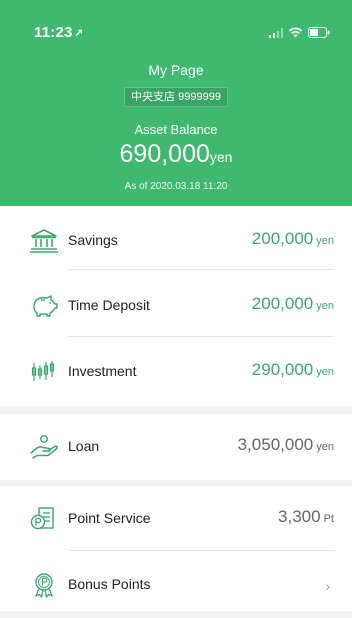 This screenshot has width=352, height=618. I want to click on account-amount: 290,000 yen, so click(293, 370).